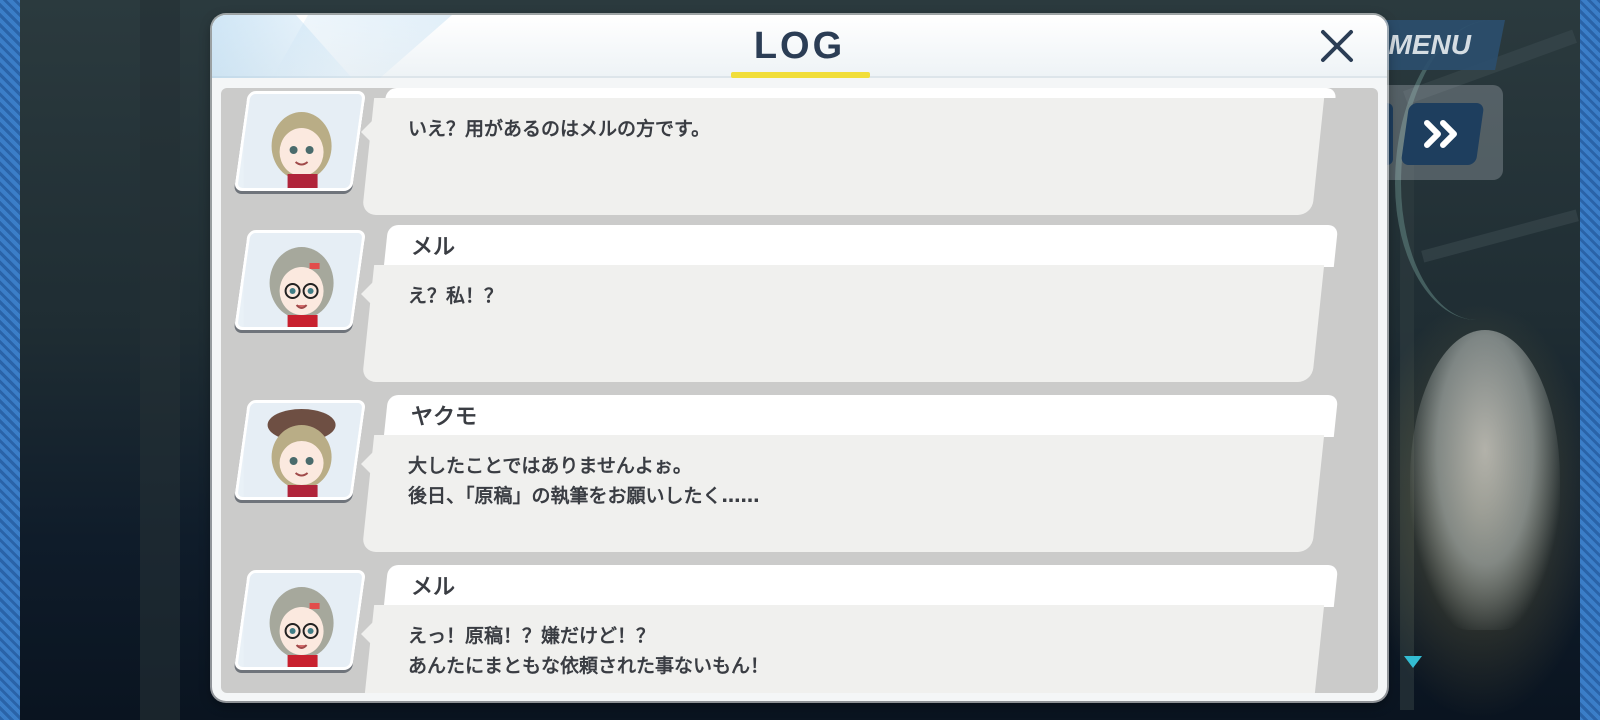  Describe the element at coordinates (160, 360) in the screenshot. I see `scene-pillar` at that location.